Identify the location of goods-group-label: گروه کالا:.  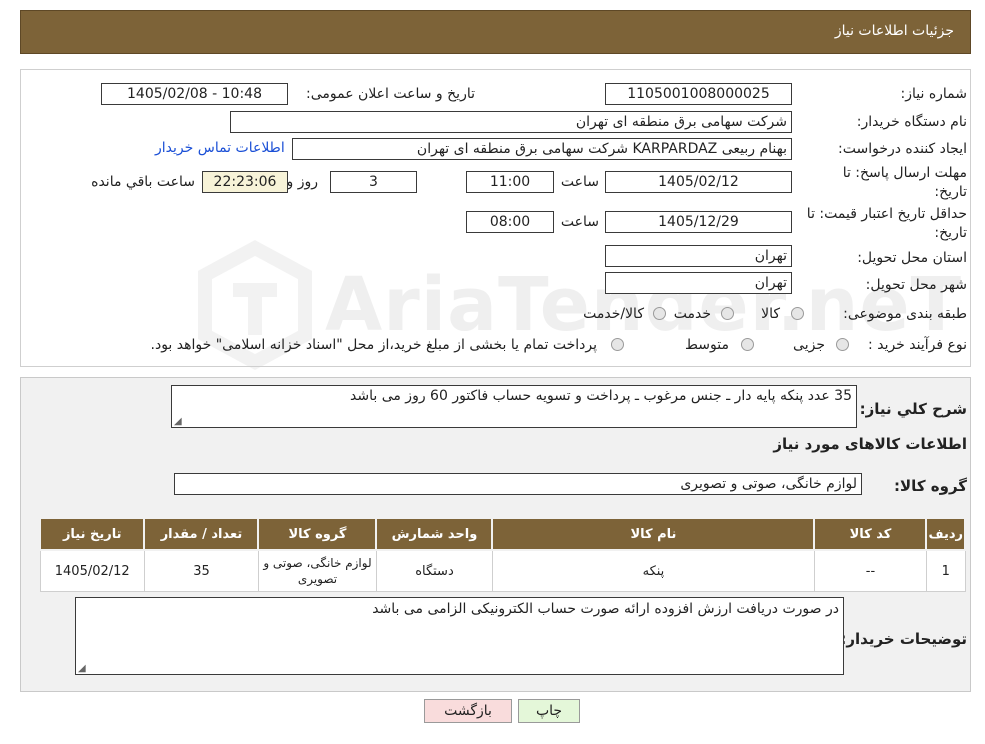
(930, 486).